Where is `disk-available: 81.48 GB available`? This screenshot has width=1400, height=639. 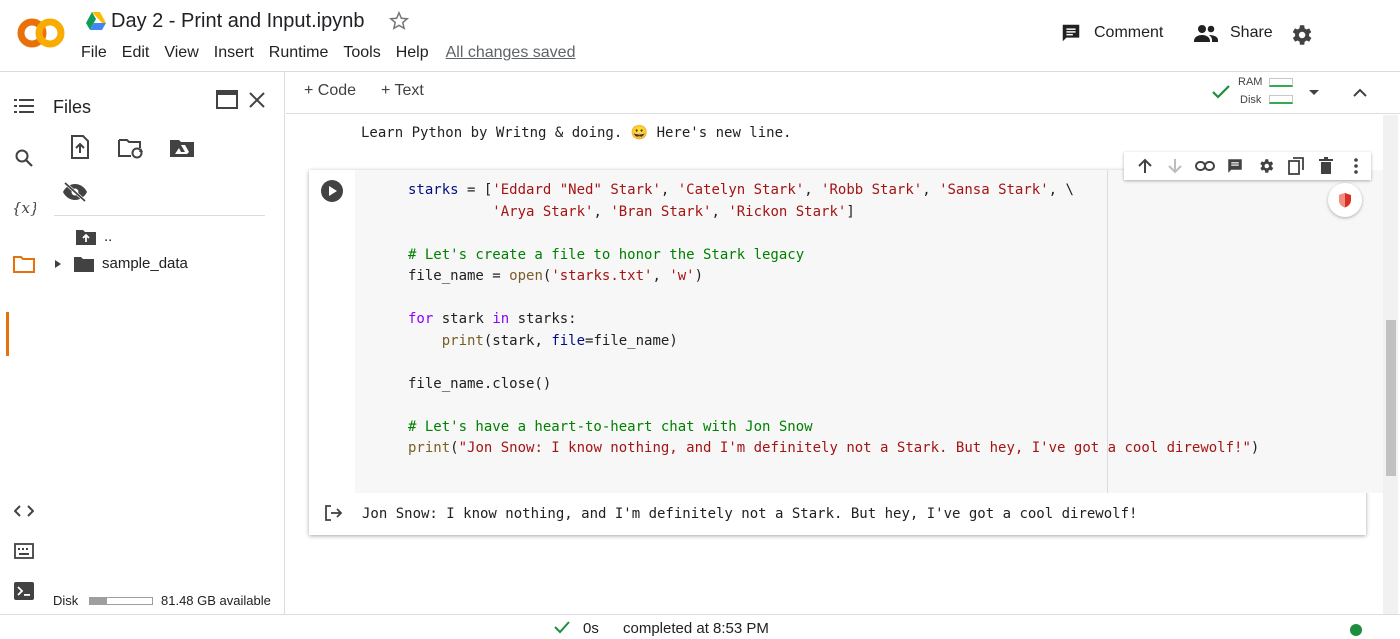
disk-available: 81.48 GB available is located at coordinates (216, 600).